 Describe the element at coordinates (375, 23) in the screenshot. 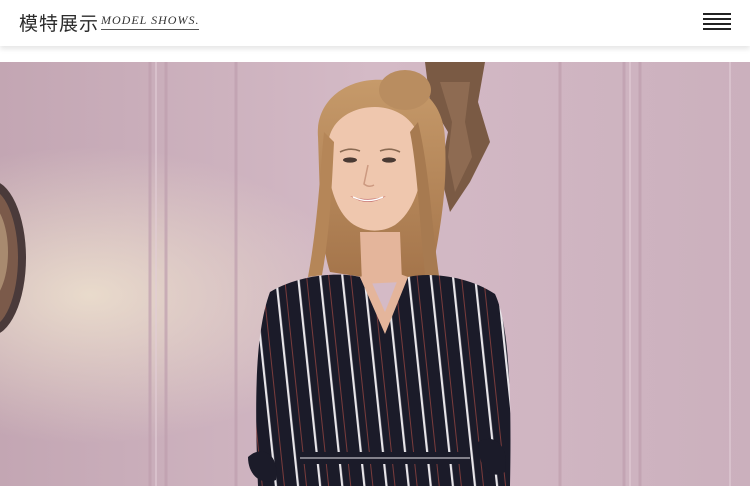

I see `top-header: 模特展示 MODEL SHOWS.` at that location.